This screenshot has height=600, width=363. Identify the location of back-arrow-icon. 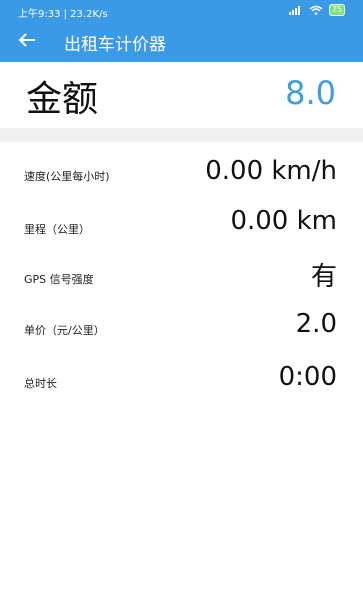
(27, 42).